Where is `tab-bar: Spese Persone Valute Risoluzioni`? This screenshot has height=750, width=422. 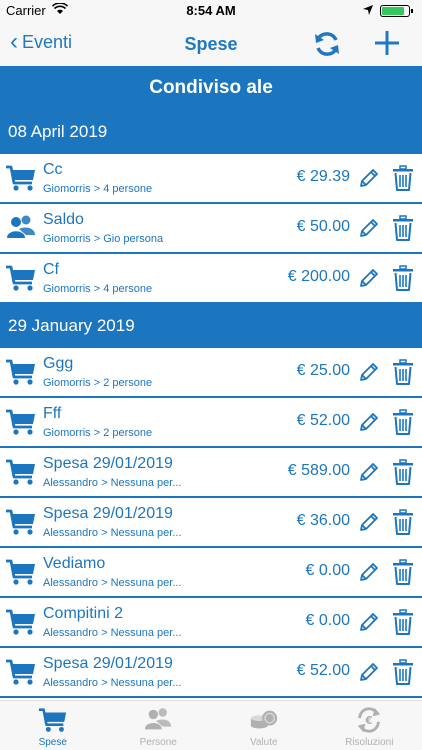
tab-bar: Spese Persone Valute Risoluzioni is located at coordinates (211, 725).